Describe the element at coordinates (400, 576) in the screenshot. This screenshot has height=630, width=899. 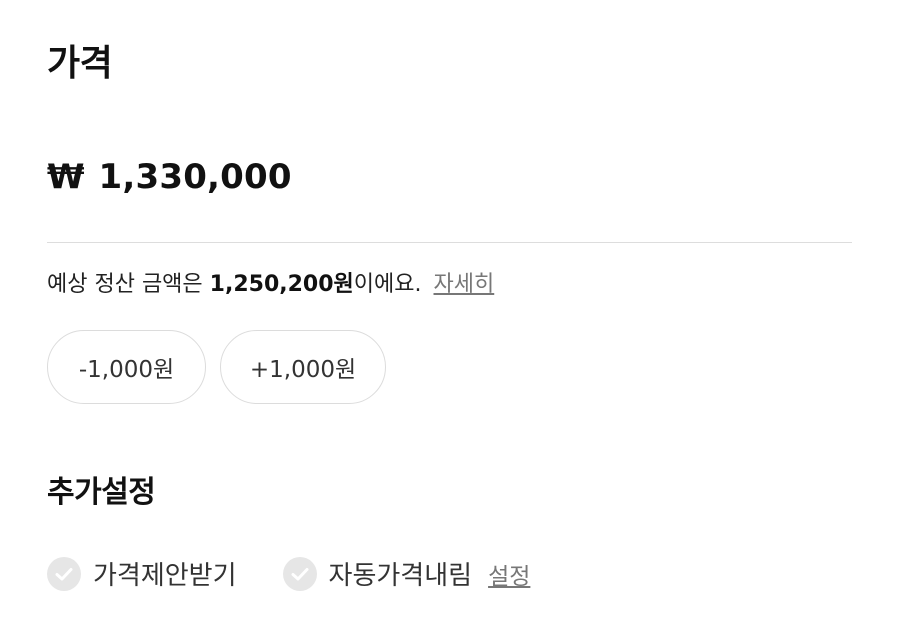
I see `auto-price-drop-label: 자동가격내림` at that location.